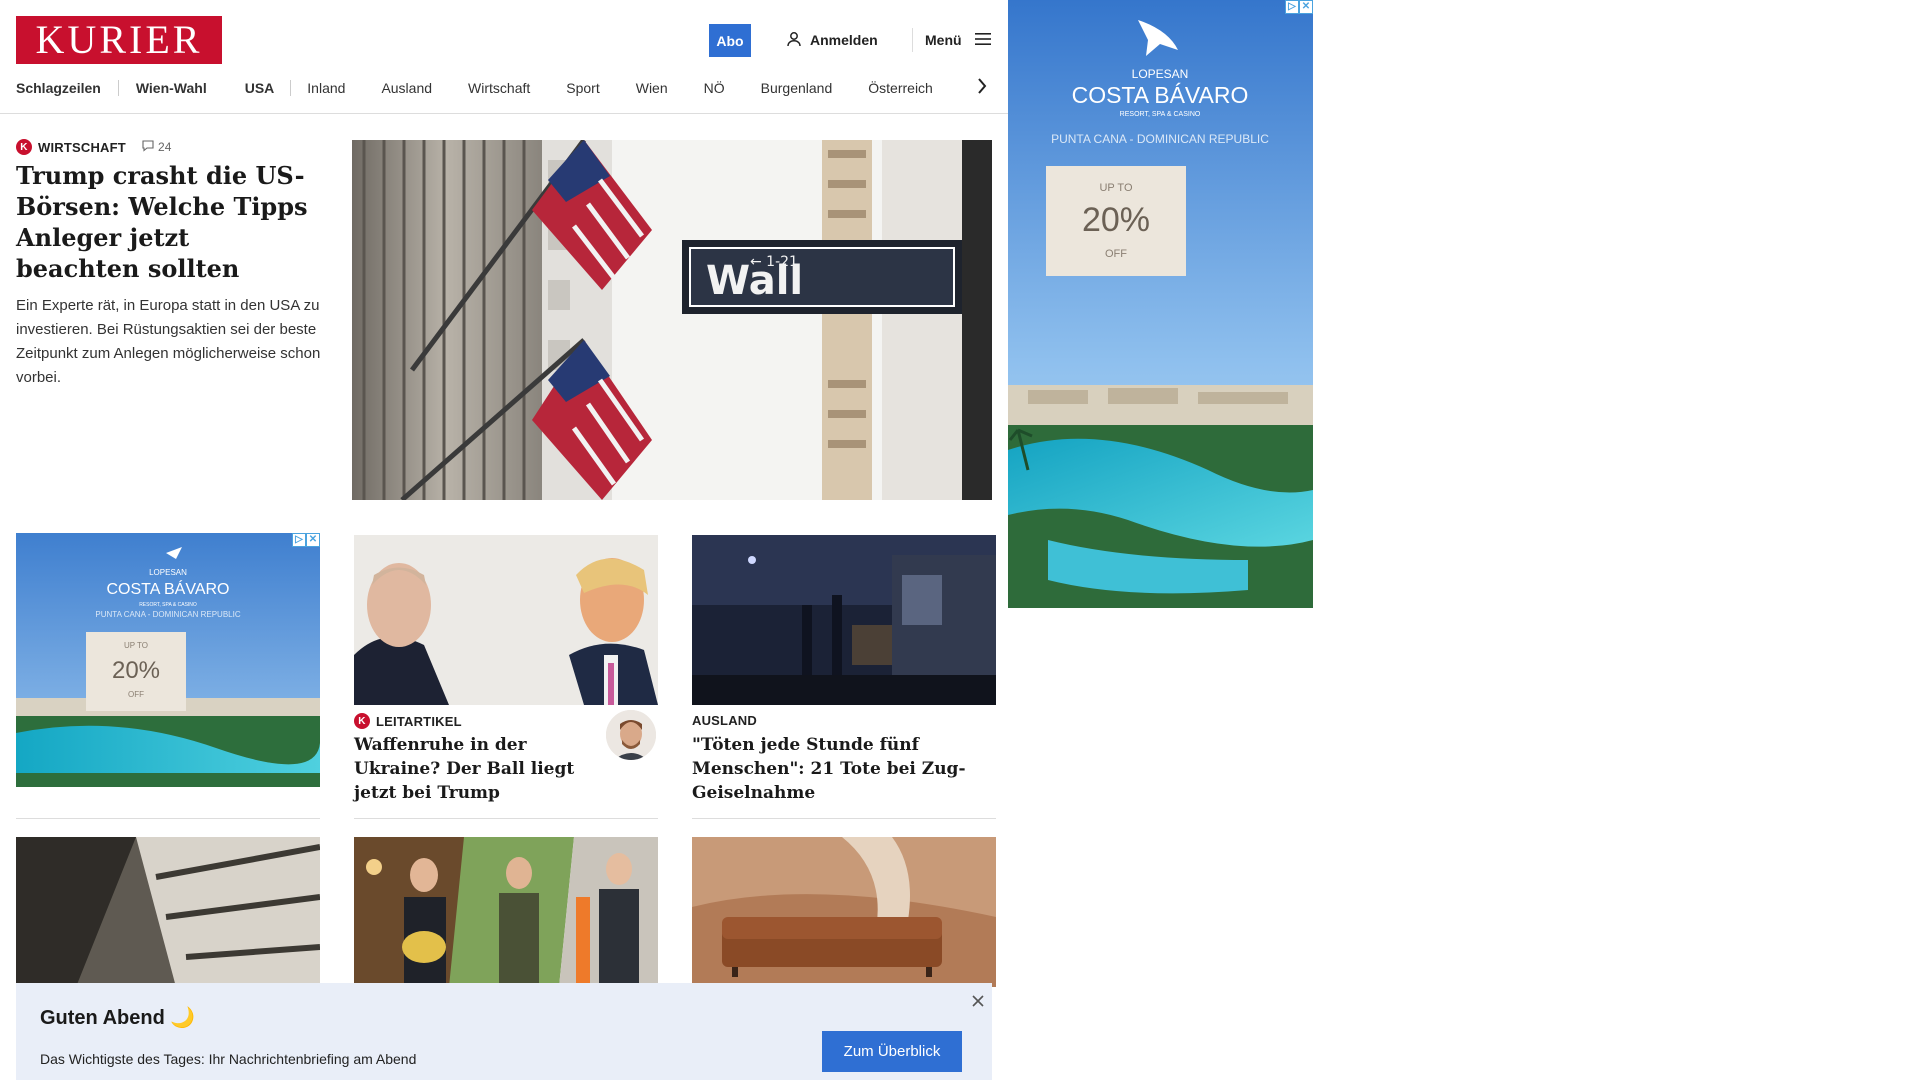 The width and height of the screenshot is (1920, 1080). Describe the element at coordinates (506, 620) in the screenshot. I see `card-image-putin-trump` at that location.